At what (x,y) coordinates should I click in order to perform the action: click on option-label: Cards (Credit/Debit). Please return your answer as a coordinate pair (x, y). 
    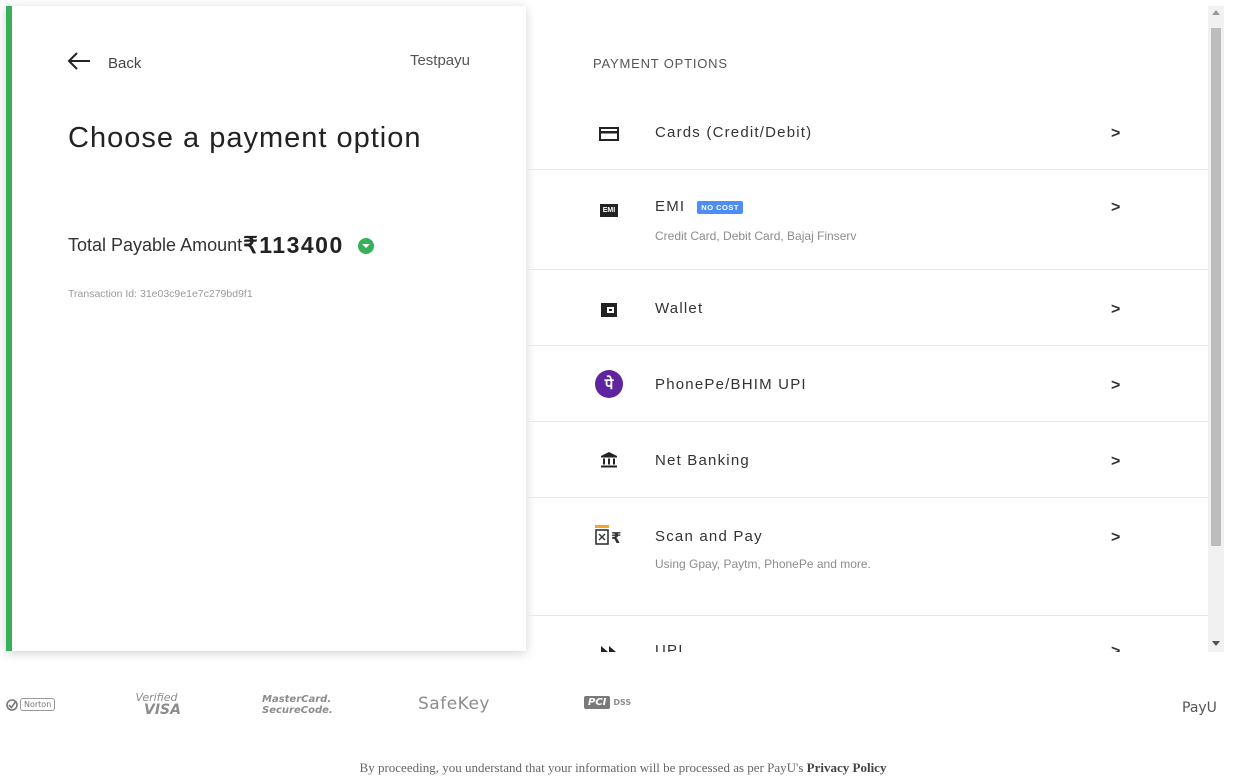
    Looking at the image, I should click on (734, 132).